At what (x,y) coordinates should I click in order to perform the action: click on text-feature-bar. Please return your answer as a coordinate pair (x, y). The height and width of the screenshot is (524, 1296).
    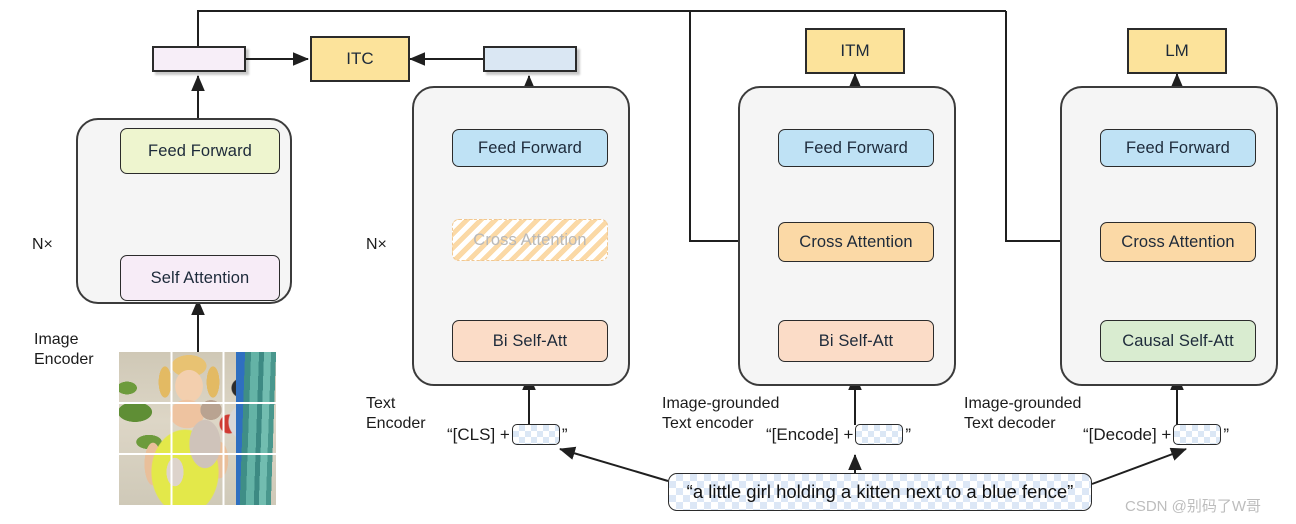
    Looking at the image, I should click on (530, 59).